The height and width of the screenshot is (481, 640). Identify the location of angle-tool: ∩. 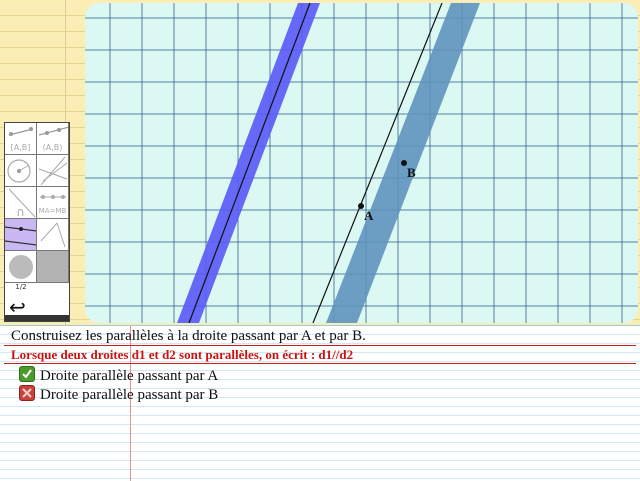
(21, 203).